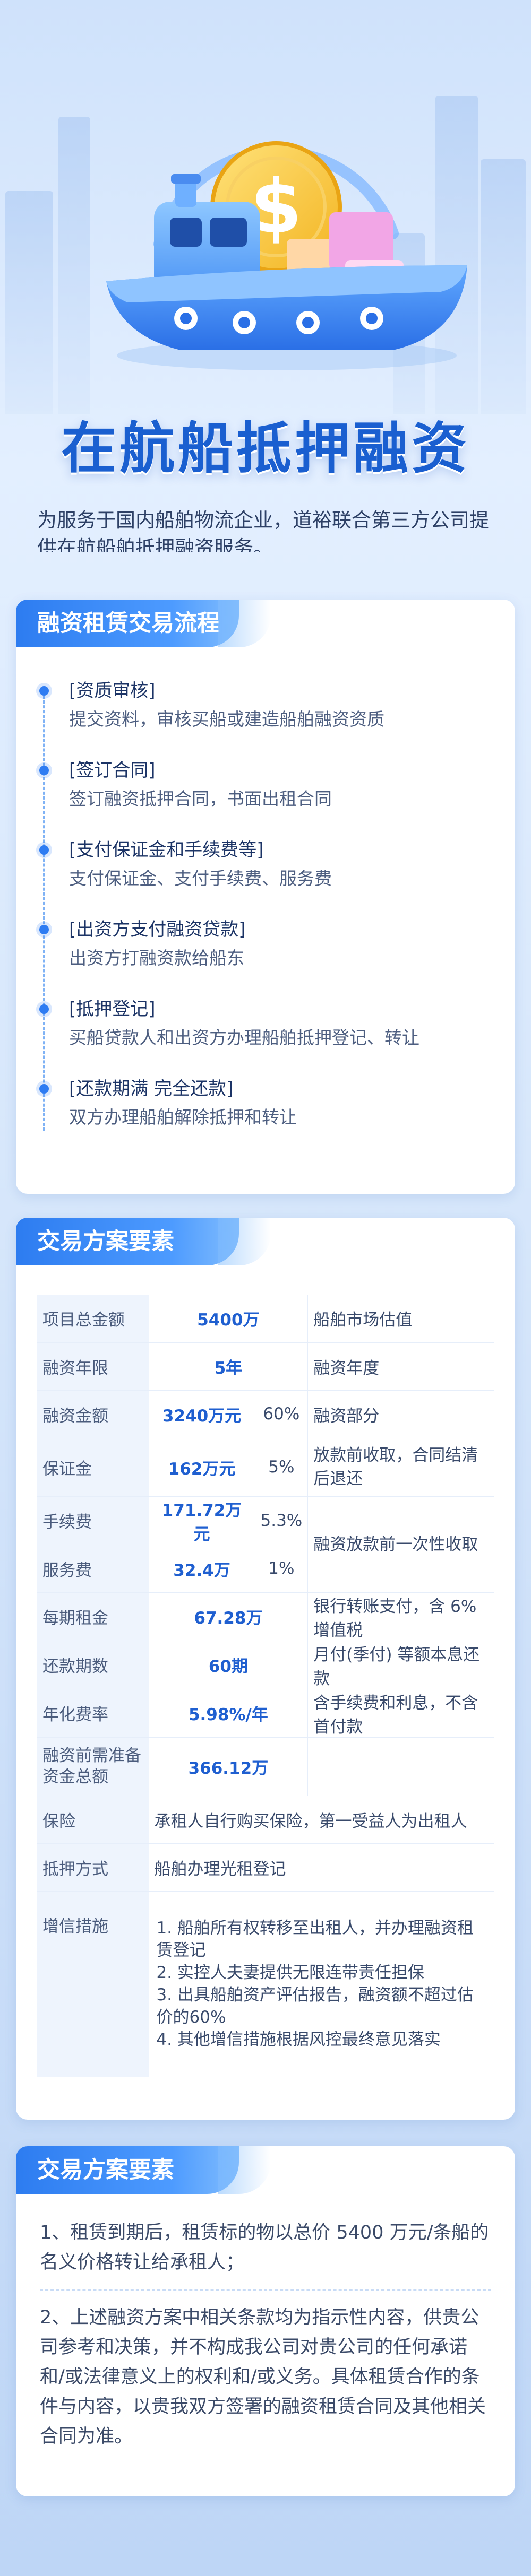 Image resolution: width=531 pixels, height=2576 pixels. What do you see at coordinates (287, 244) in the screenshot?
I see `cargo-ship-with-dollar-coin-illustration: $` at bounding box center [287, 244].